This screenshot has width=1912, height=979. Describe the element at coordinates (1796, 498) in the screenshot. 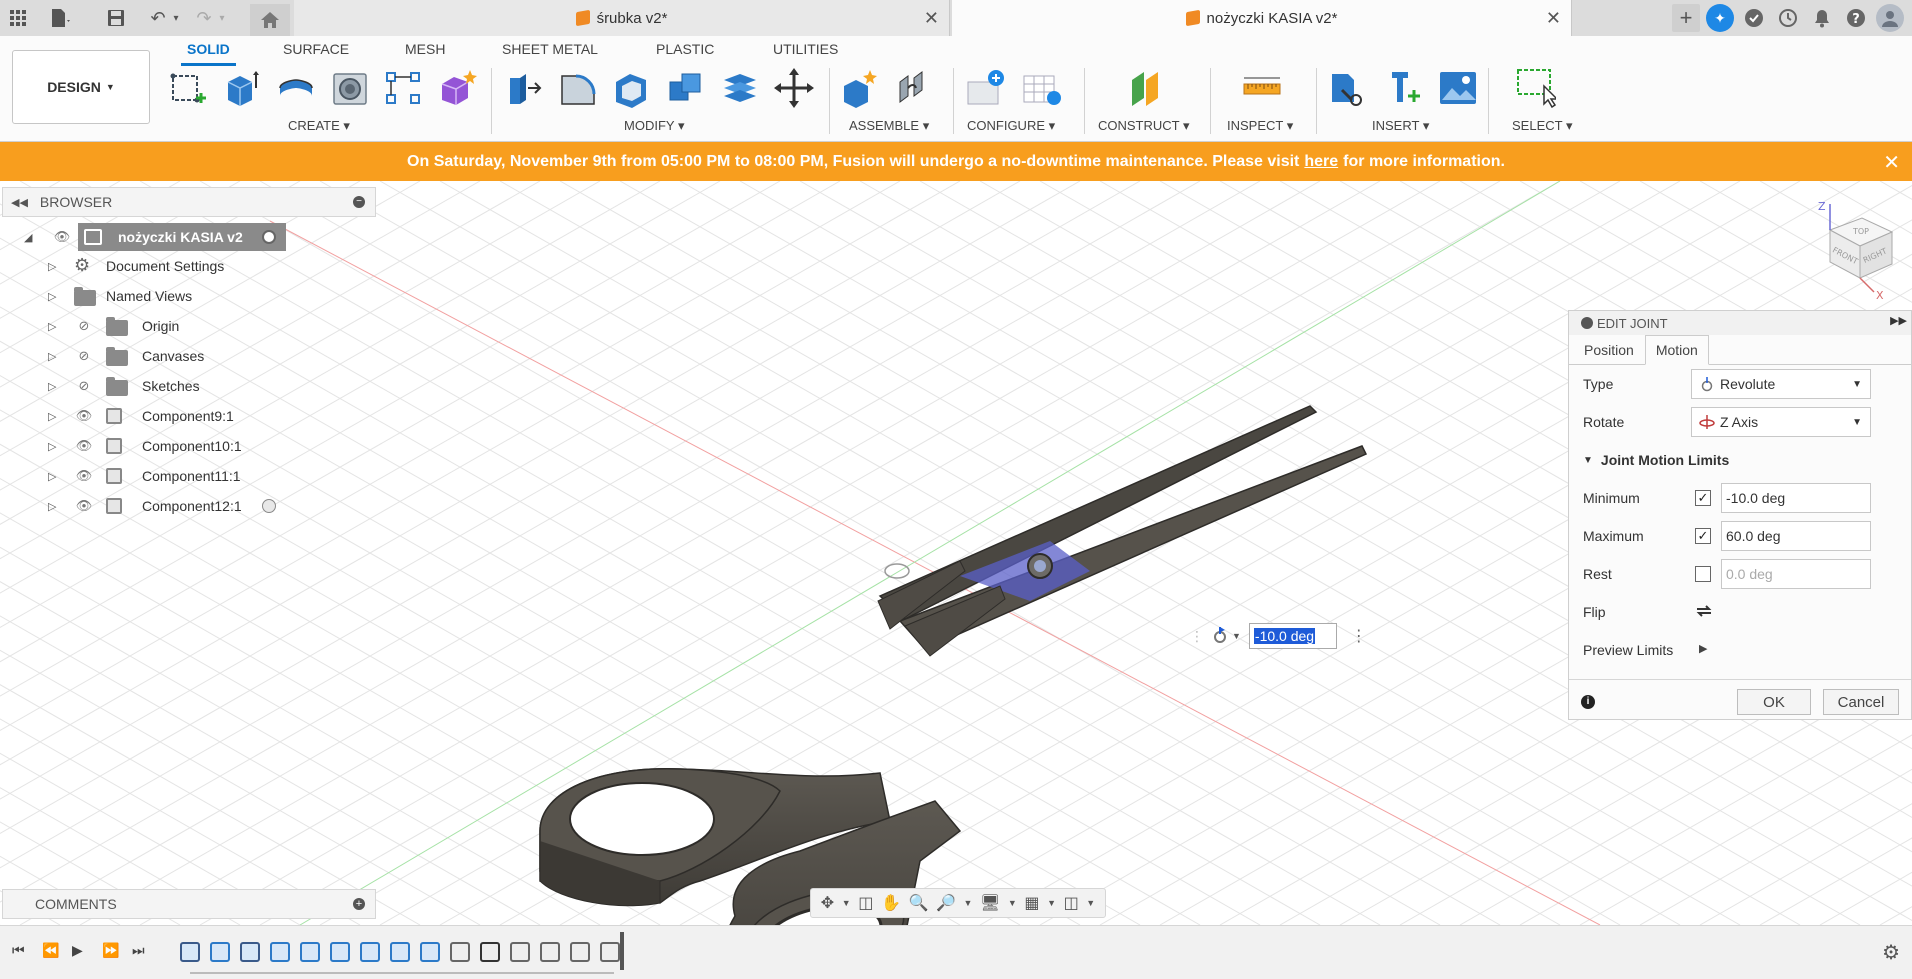

I see `minimum-input: -10.0 deg` at that location.